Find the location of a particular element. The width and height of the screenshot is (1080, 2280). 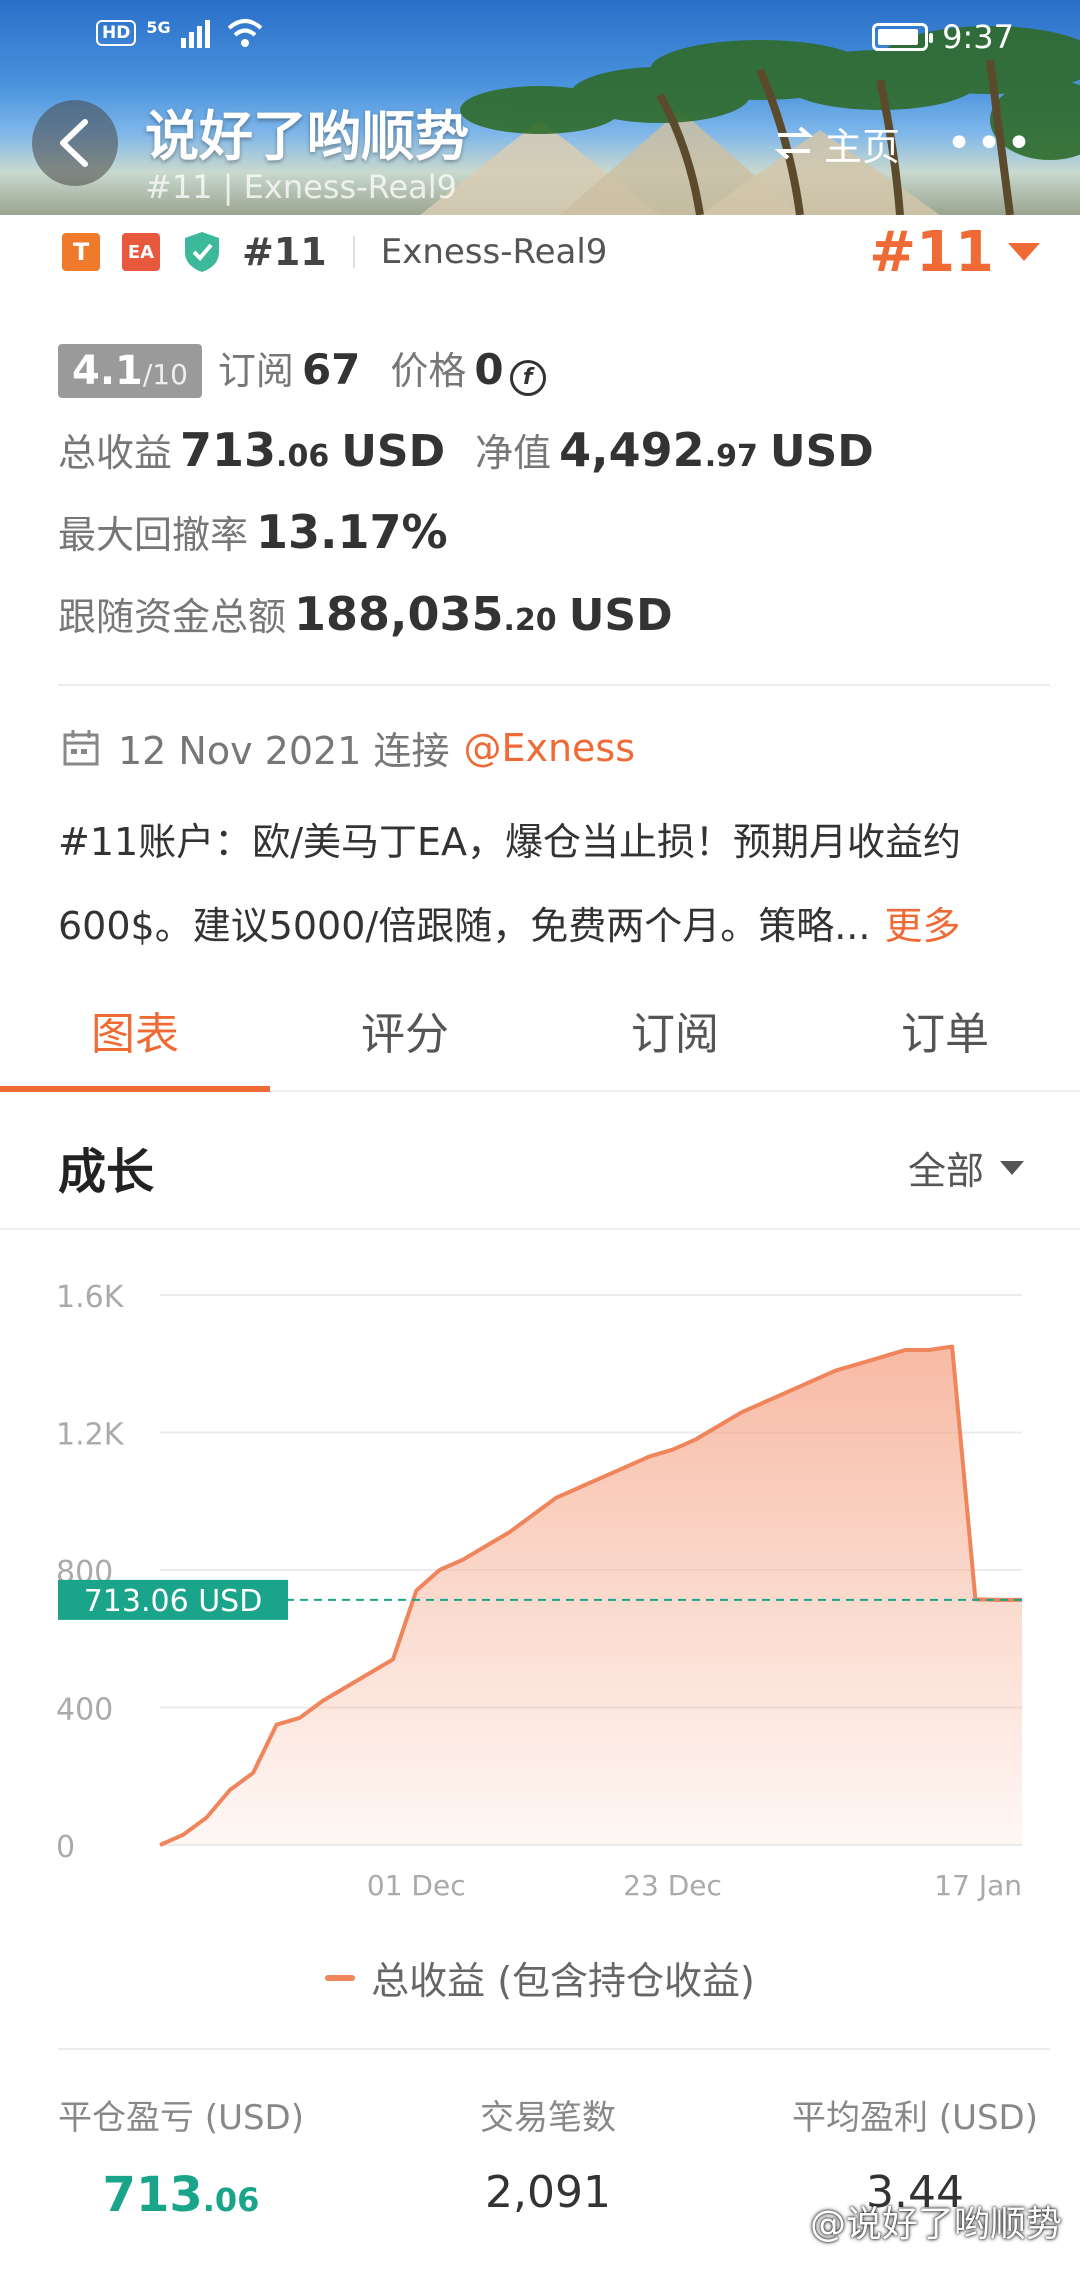

back-button is located at coordinates (75, 143).